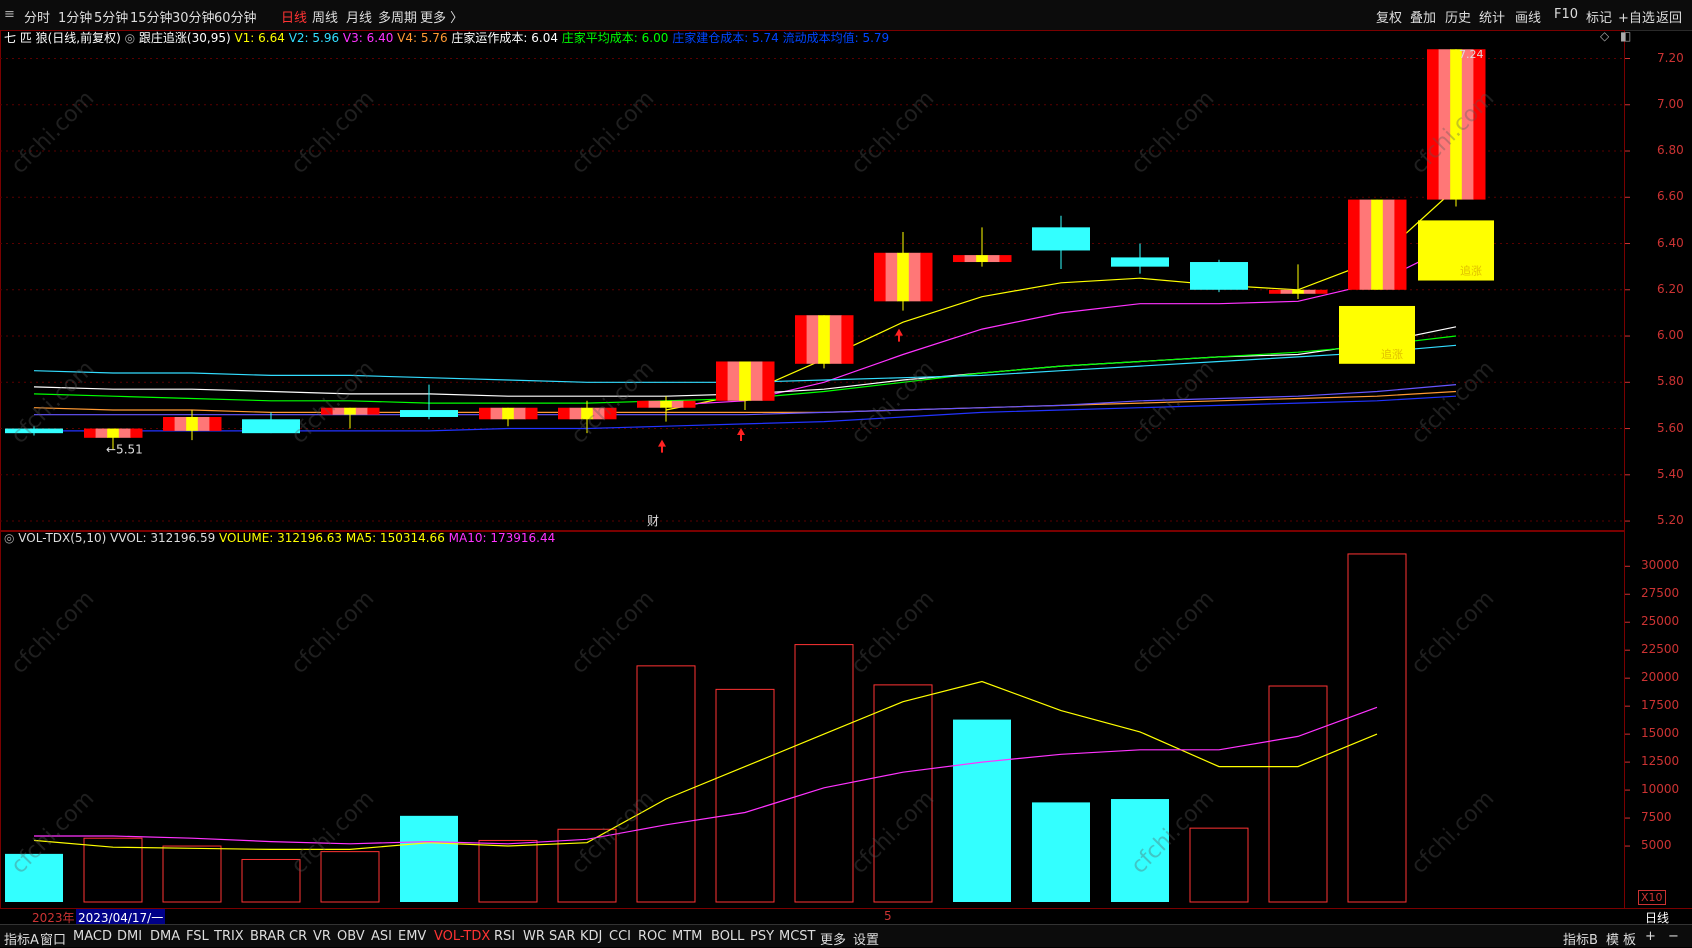 Image resolution: width=1692 pixels, height=948 pixels. I want to click on panel-toggle-icon: ◧, so click(1625, 36).